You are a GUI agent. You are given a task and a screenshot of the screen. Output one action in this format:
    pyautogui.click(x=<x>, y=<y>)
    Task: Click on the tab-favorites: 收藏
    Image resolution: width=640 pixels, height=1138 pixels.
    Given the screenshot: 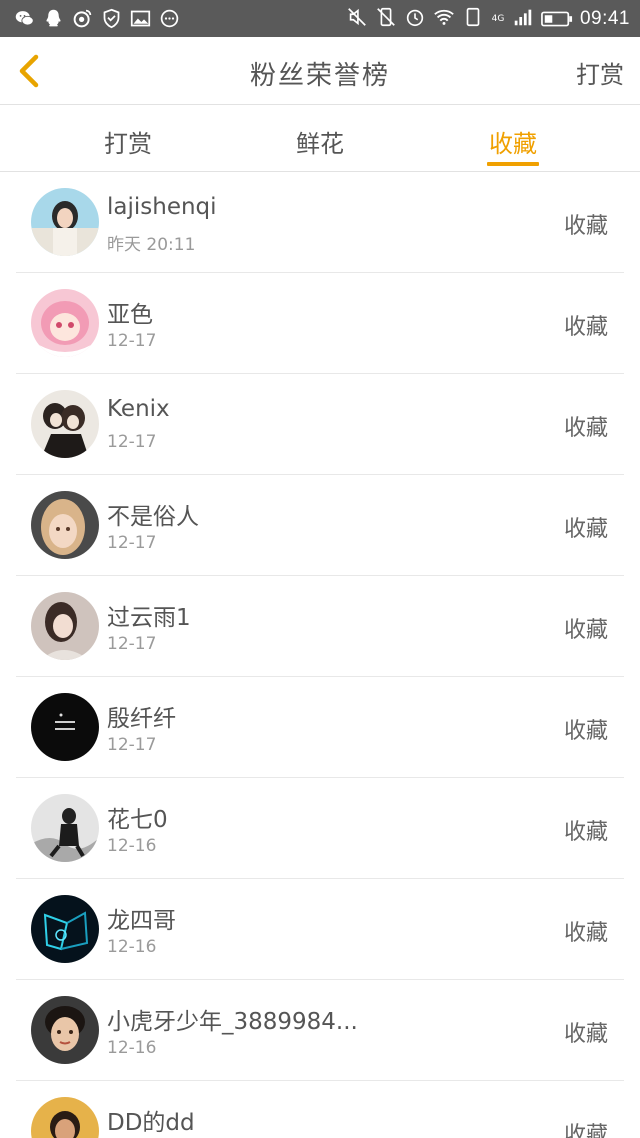 What is the action you would take?
    pyautogui.click(x=513, y=141)
    